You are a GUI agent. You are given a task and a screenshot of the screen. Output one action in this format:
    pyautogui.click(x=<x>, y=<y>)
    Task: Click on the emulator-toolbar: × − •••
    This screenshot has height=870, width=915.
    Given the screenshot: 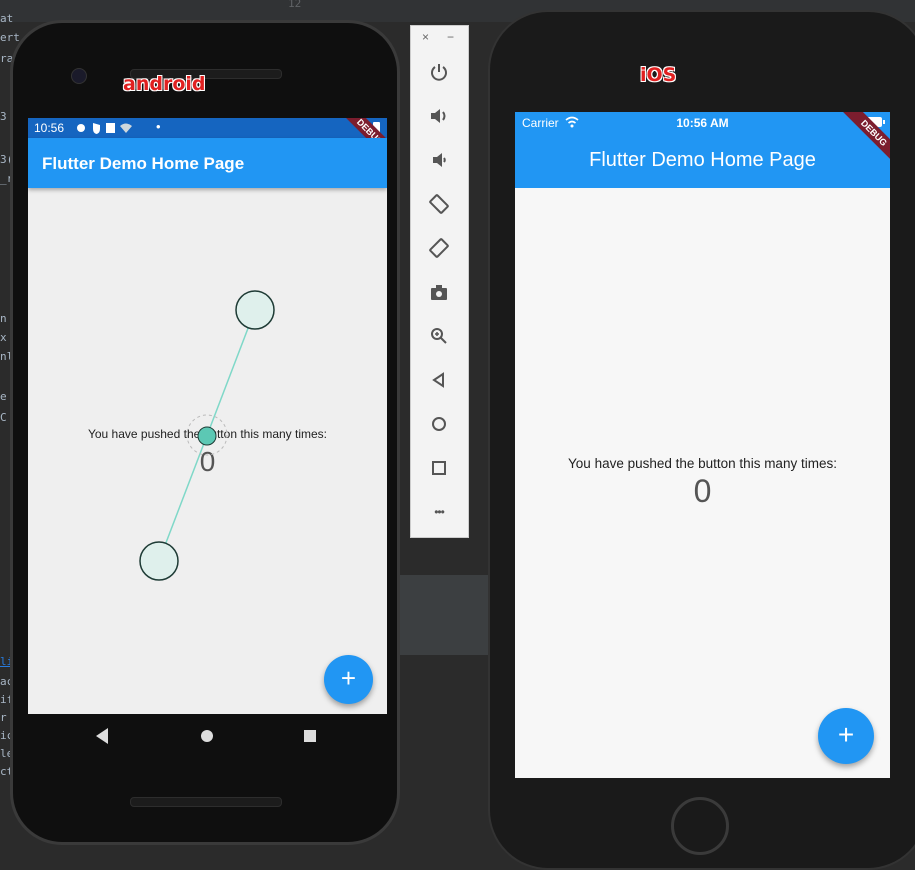 What is the action you would take?
    pyautogui.click(x=439, y=281)
    